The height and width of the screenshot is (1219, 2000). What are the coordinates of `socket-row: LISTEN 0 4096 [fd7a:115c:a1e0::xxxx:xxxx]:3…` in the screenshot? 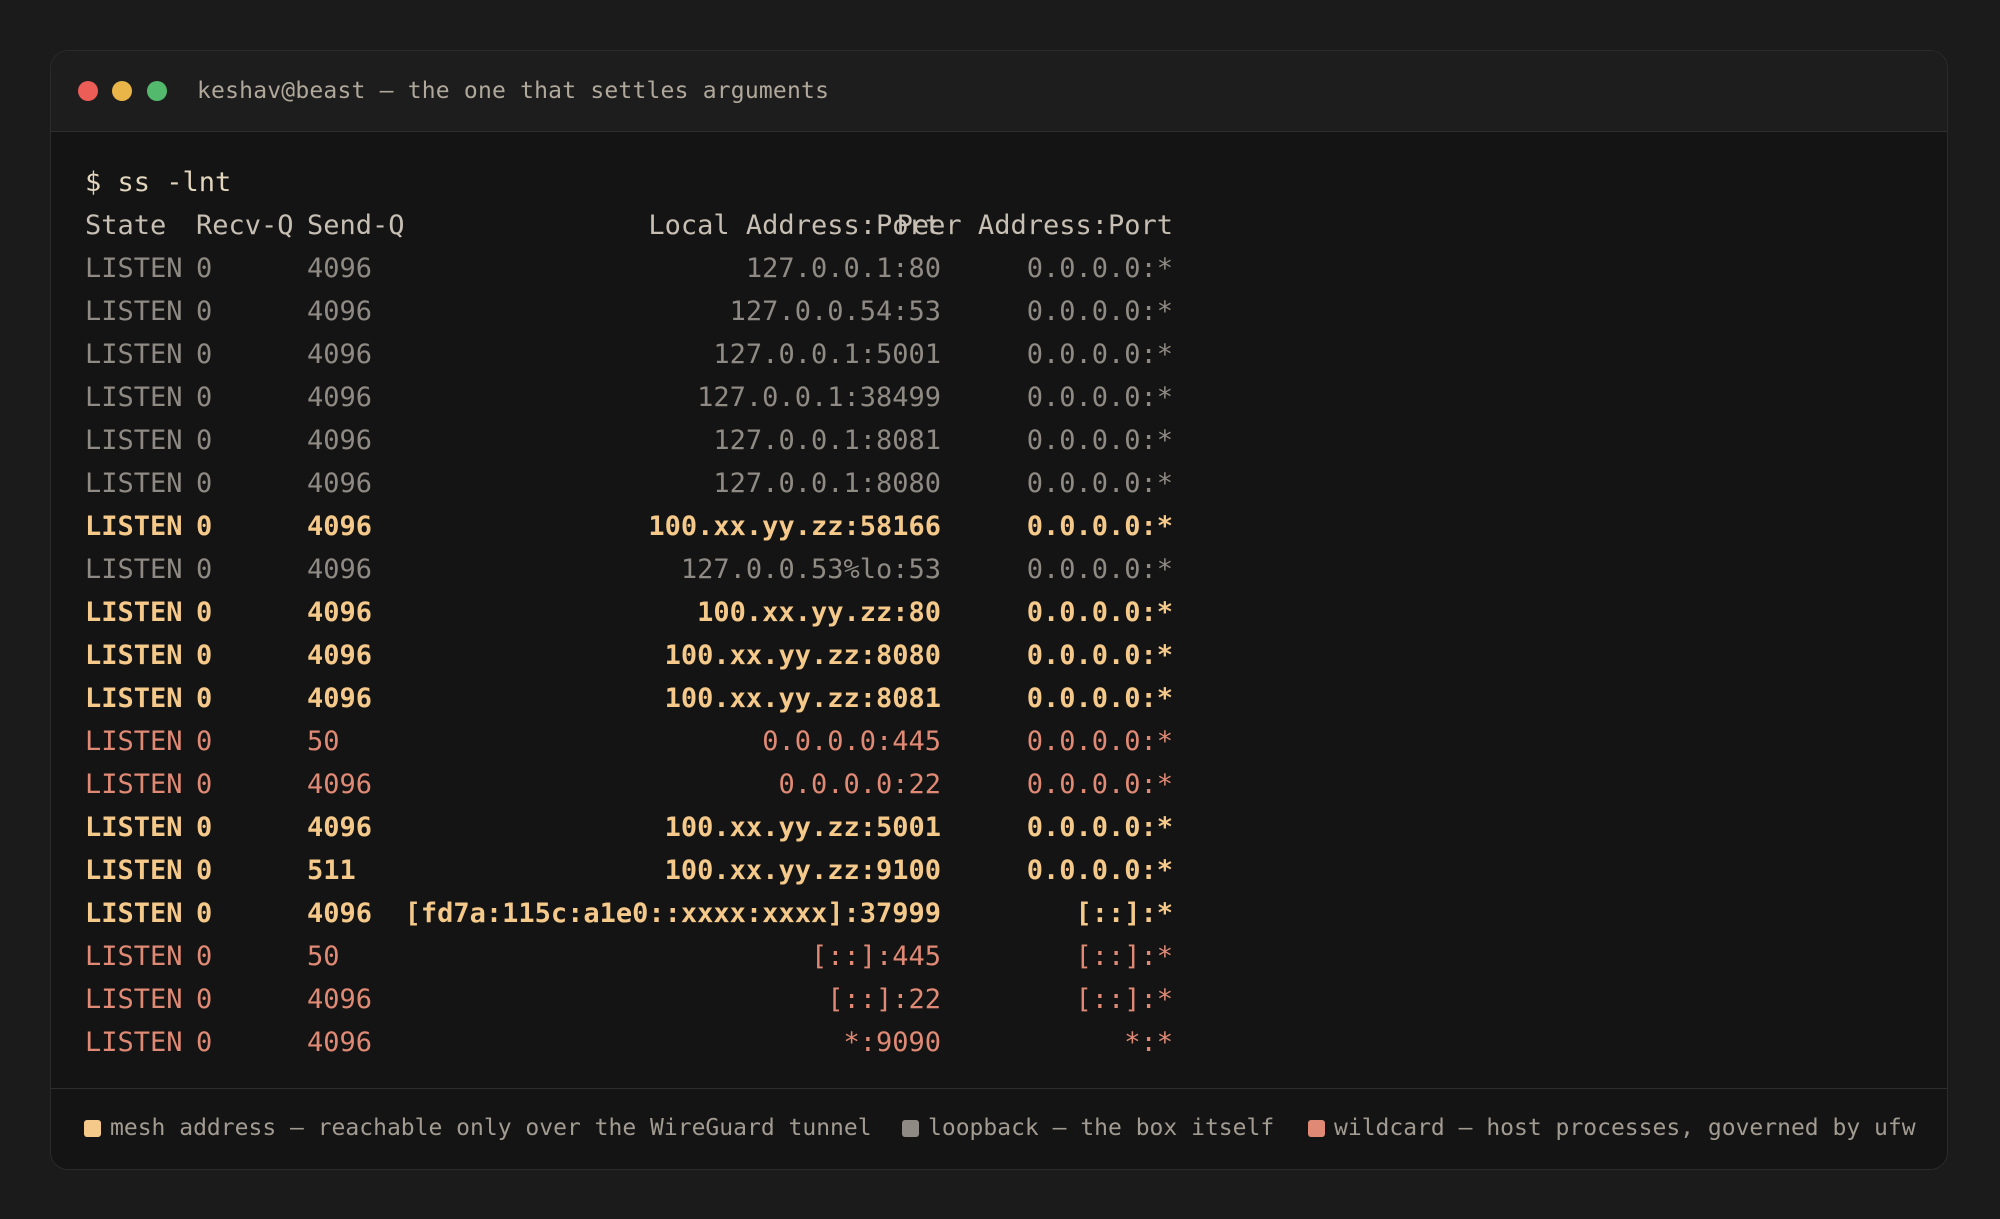 It's located at (1006, 913).